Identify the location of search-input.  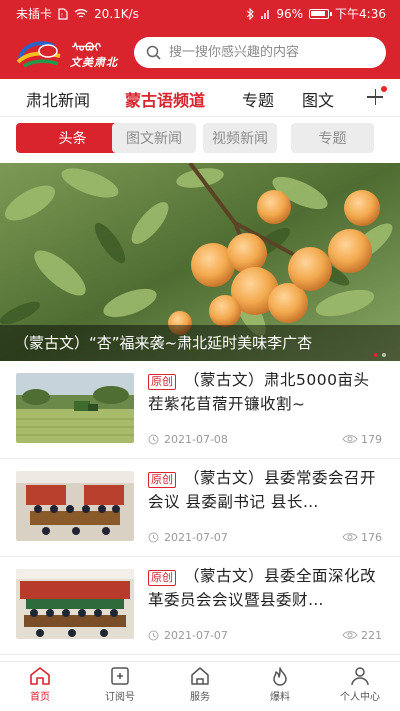
(269, 52).